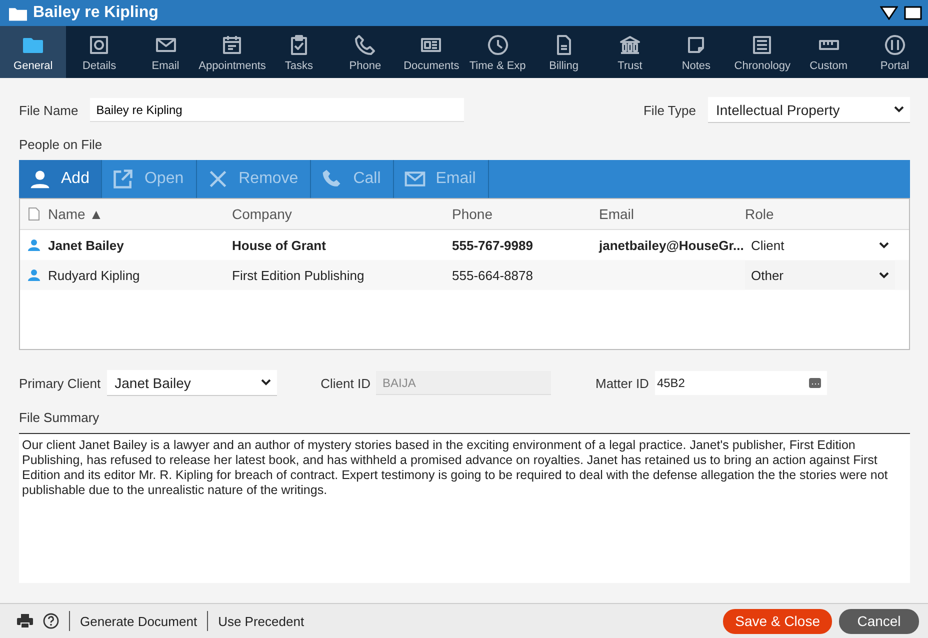  Describe the element at coordinates (740, 383) in the screenshot. I see `matter-id-field: 45B2` at that location.